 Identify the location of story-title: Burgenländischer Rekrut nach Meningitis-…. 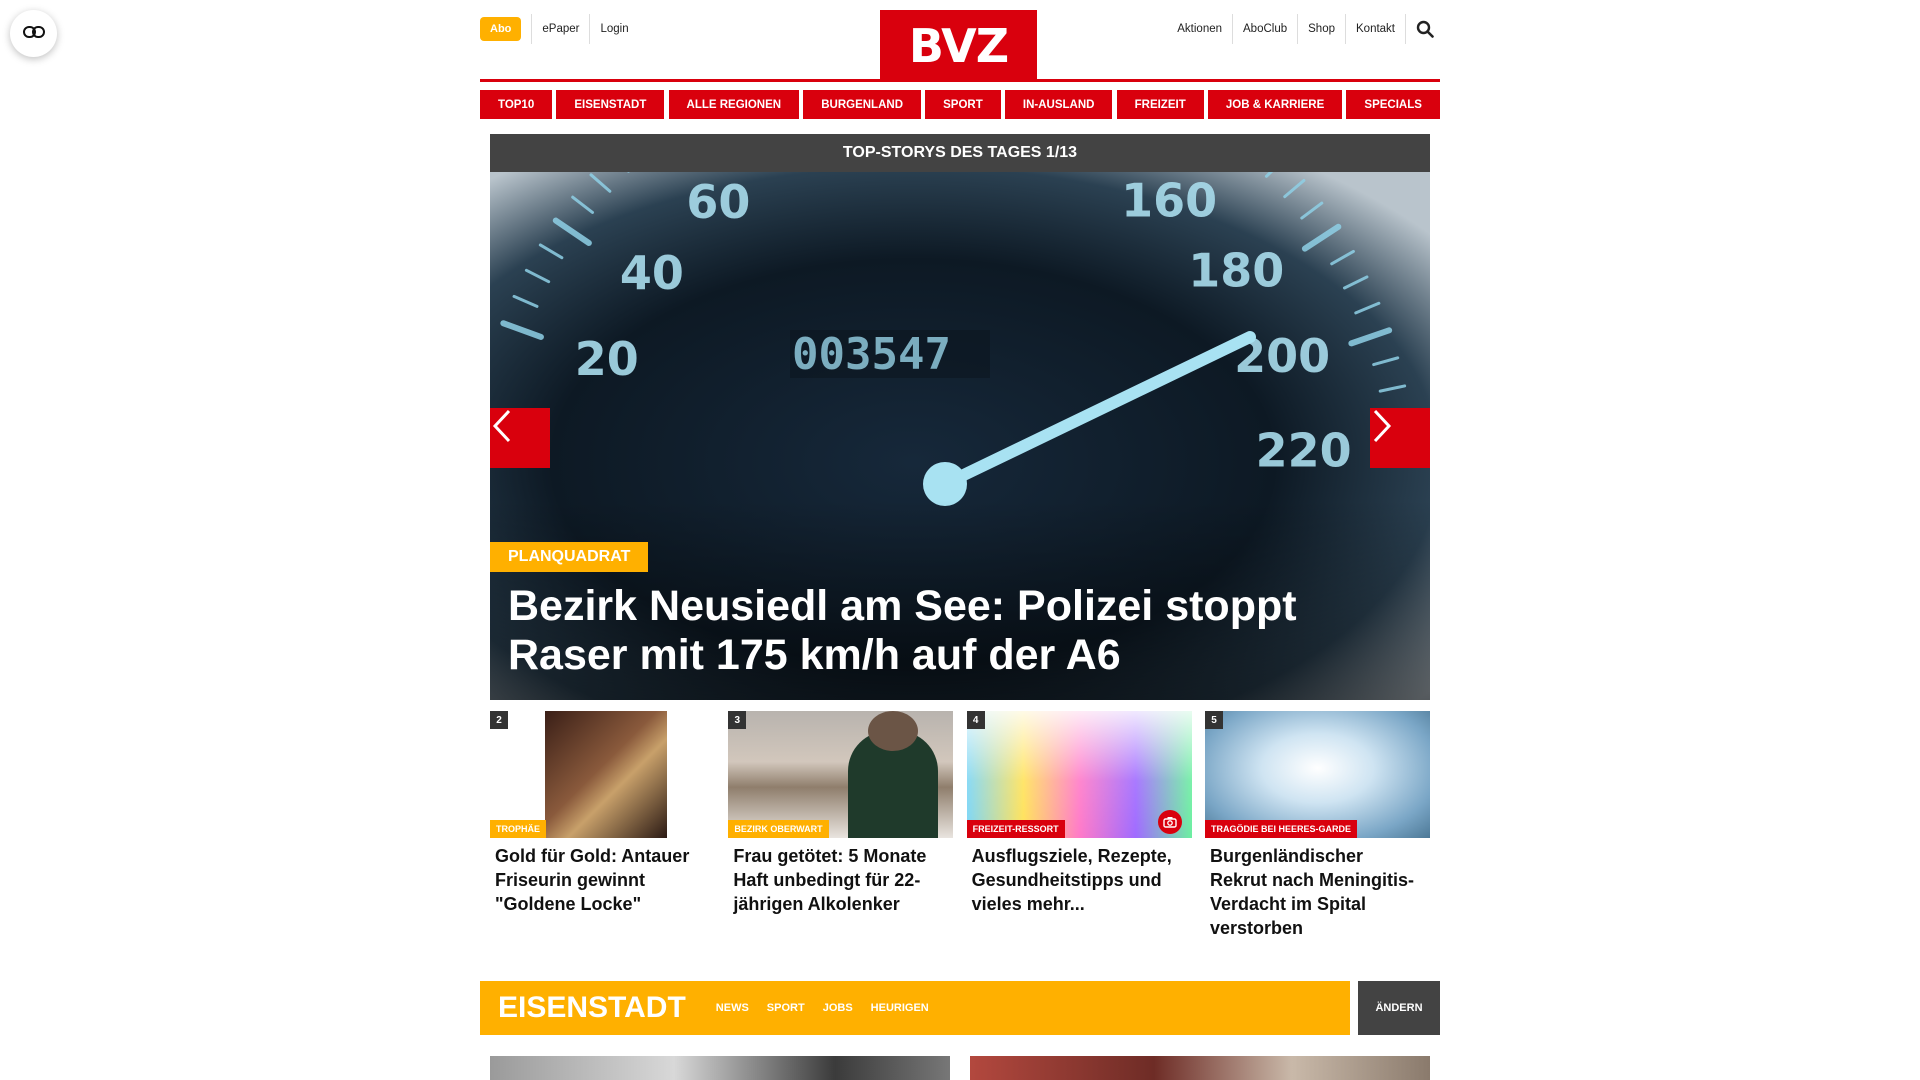
(1317, 889).